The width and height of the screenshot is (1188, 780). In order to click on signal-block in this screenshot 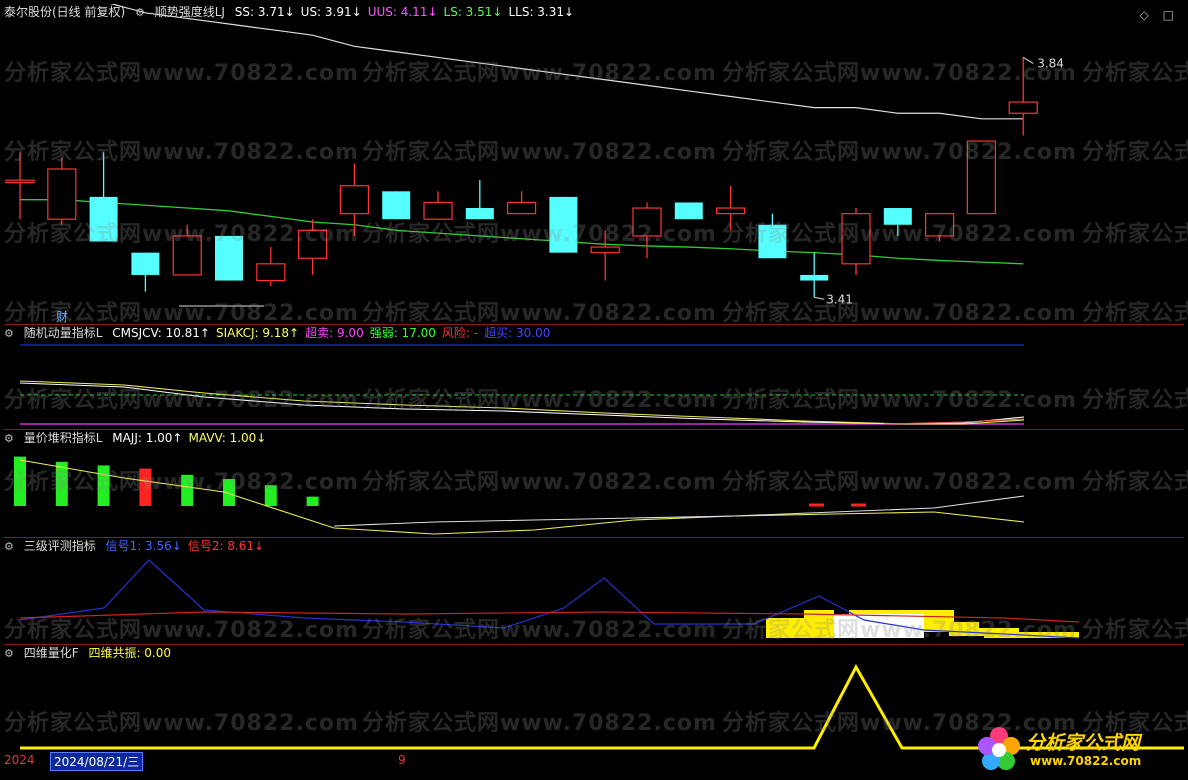, I will do `click(785, 628)`.